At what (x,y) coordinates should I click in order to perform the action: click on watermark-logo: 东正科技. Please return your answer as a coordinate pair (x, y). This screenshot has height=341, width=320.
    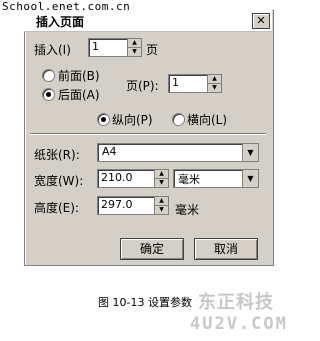
    Looking at the image, I should click on (236, 302).